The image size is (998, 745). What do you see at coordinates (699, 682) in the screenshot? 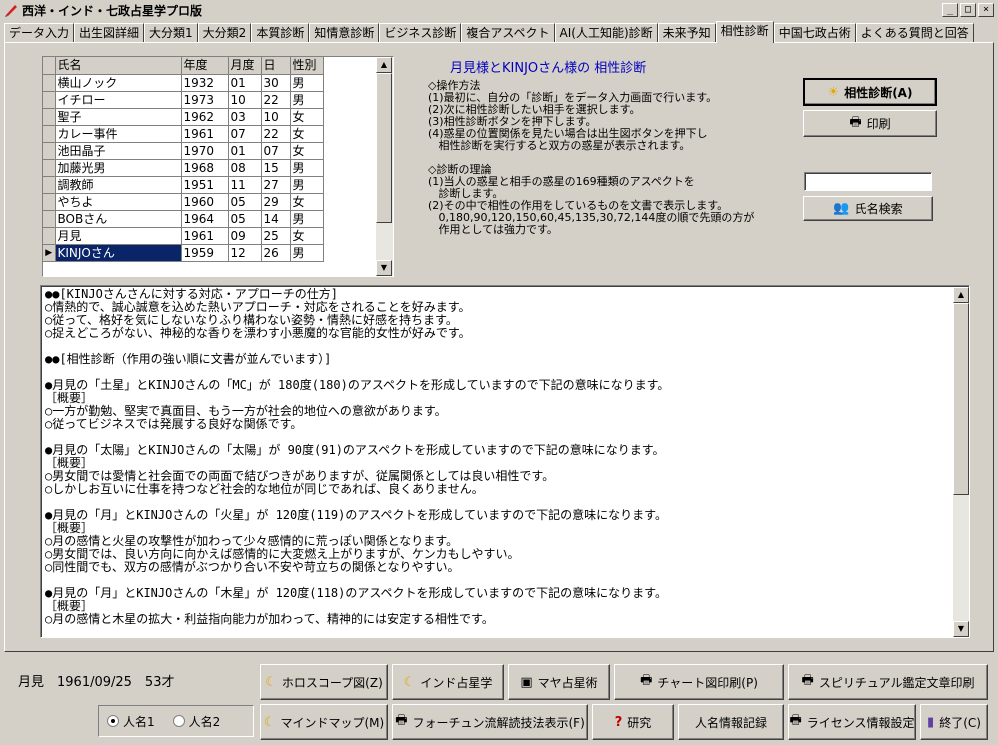
I see `chart-print-button: 🖶 チャート図印刷(P)` at bounding box center [699, 682].